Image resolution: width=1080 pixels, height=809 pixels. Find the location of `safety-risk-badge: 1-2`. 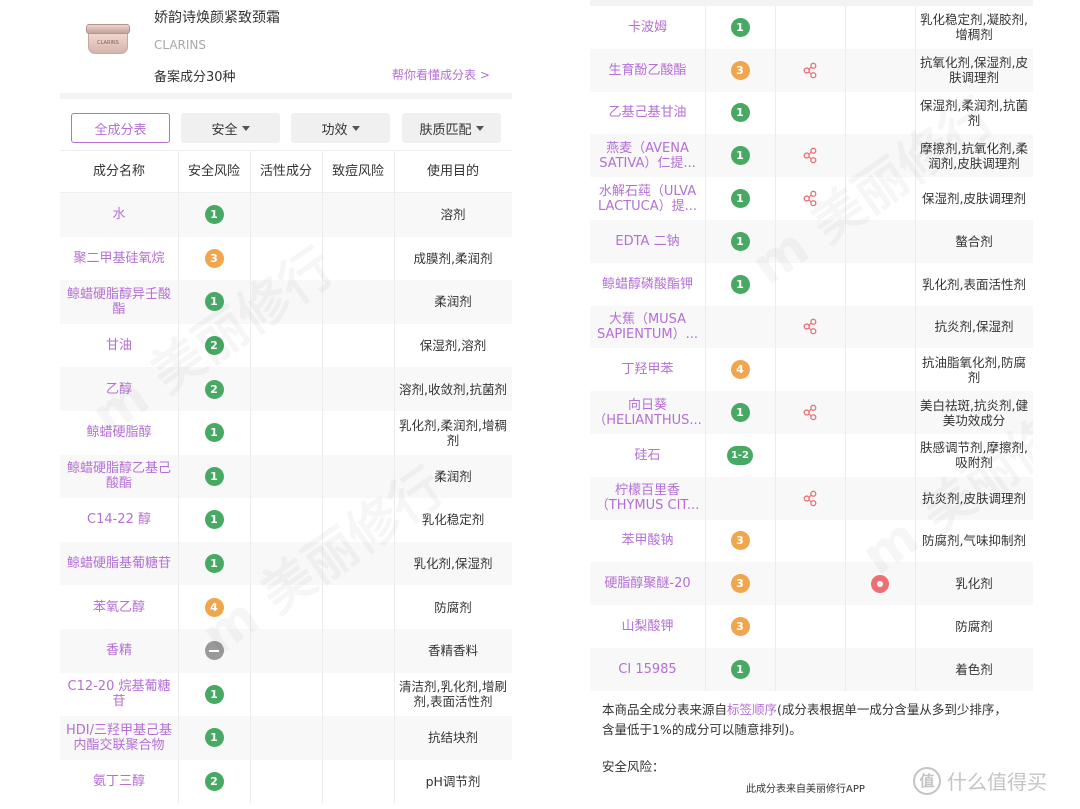

safety-risk-badge: 1-2 is located at coordinates (740, 455).